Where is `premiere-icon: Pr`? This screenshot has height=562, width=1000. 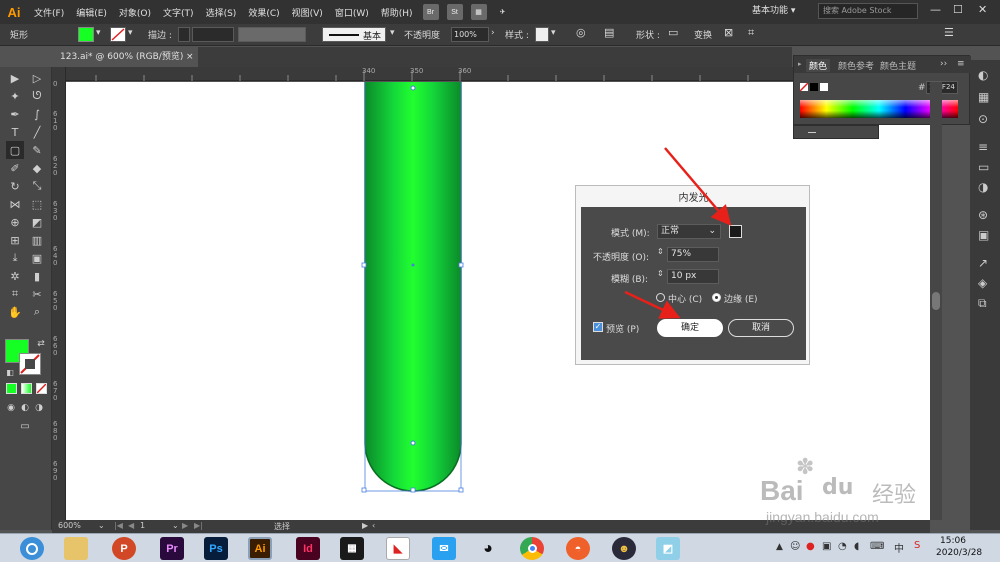
premiere-icon: Pr is located at coordinates (172, 548).